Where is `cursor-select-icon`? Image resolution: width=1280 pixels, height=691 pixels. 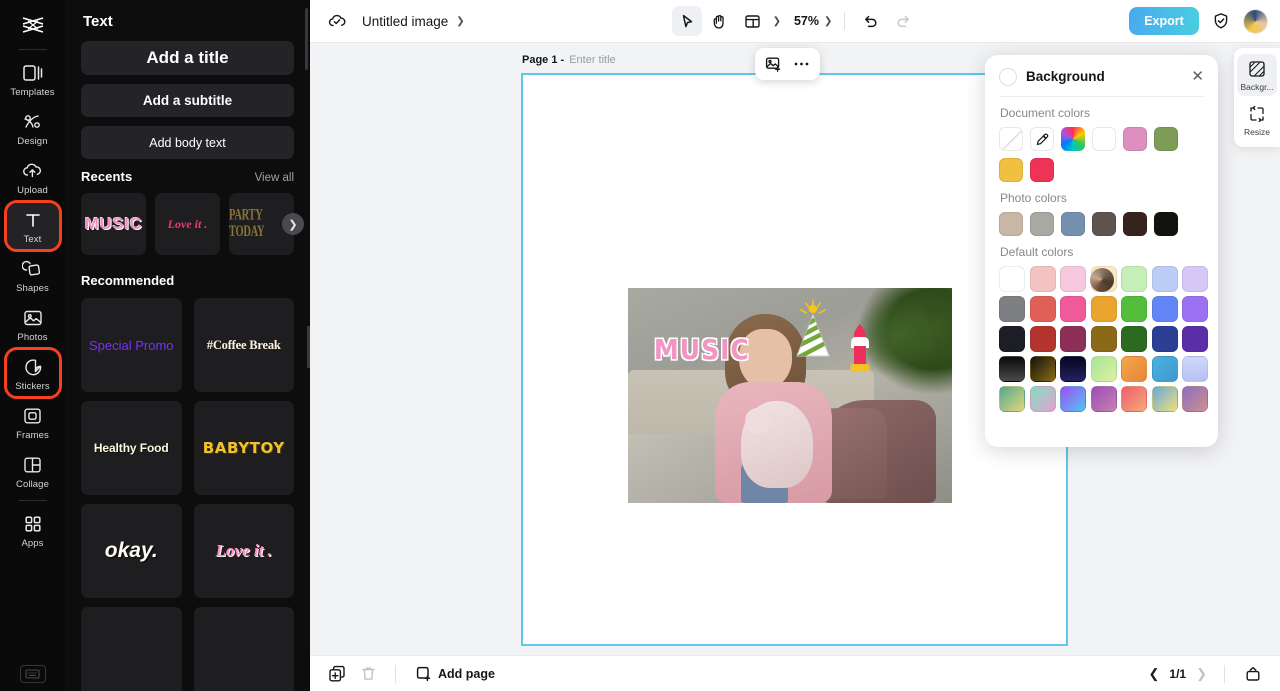 cursor-select-icon is located at coordinates (686, 21).